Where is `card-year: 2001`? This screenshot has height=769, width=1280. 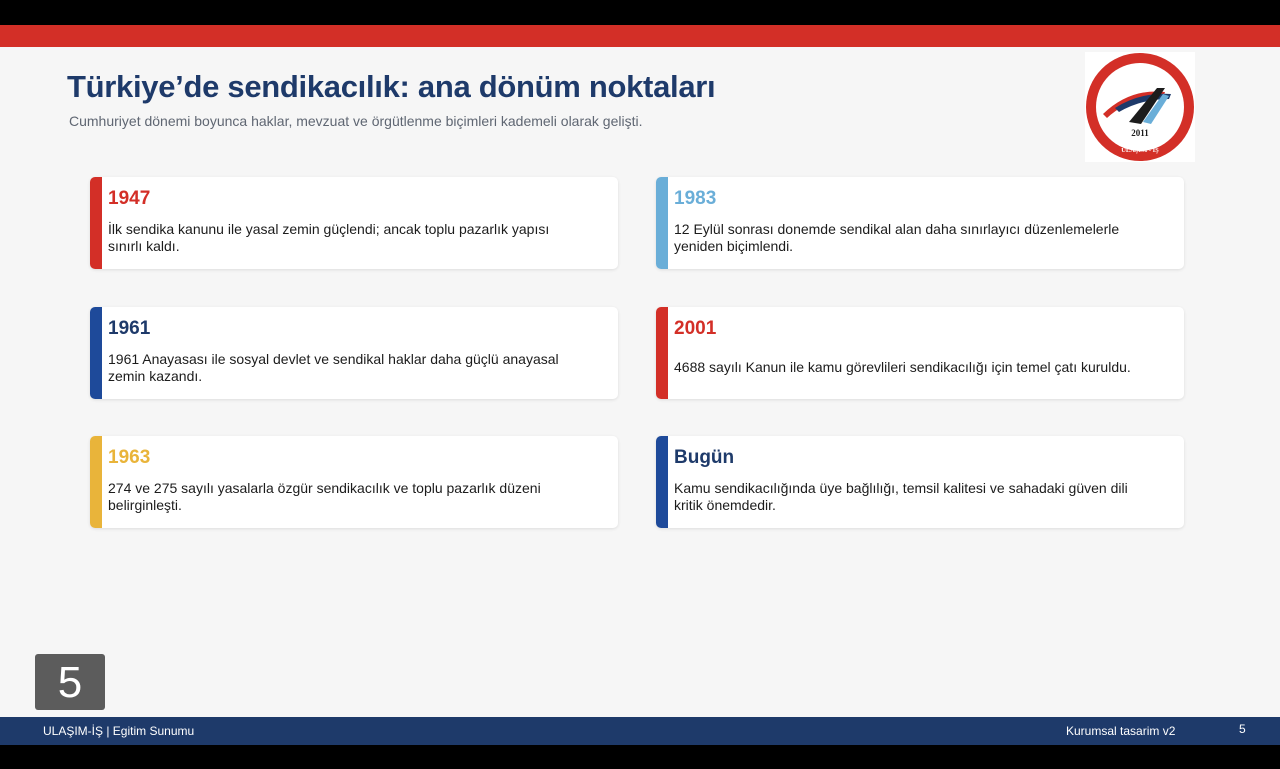
card-year: 2001 is located at coordinates (695, 328).